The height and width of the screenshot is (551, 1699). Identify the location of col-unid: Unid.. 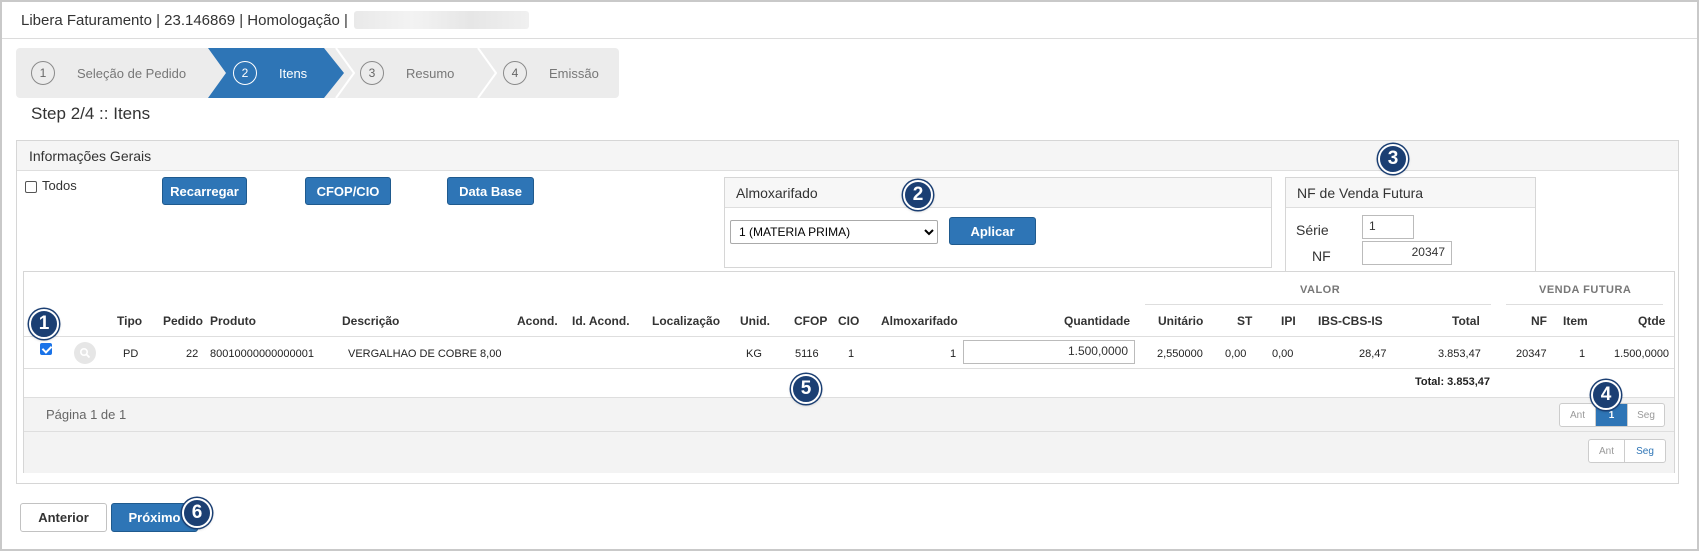
(755, 321).